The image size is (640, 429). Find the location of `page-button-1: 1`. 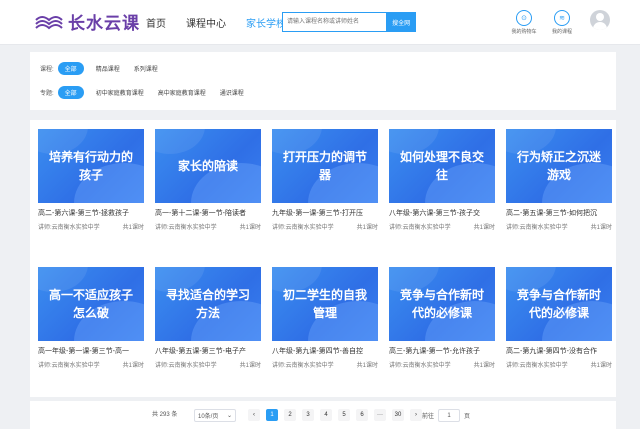

page-button-1: 1 is located at coordinates (272, 415).